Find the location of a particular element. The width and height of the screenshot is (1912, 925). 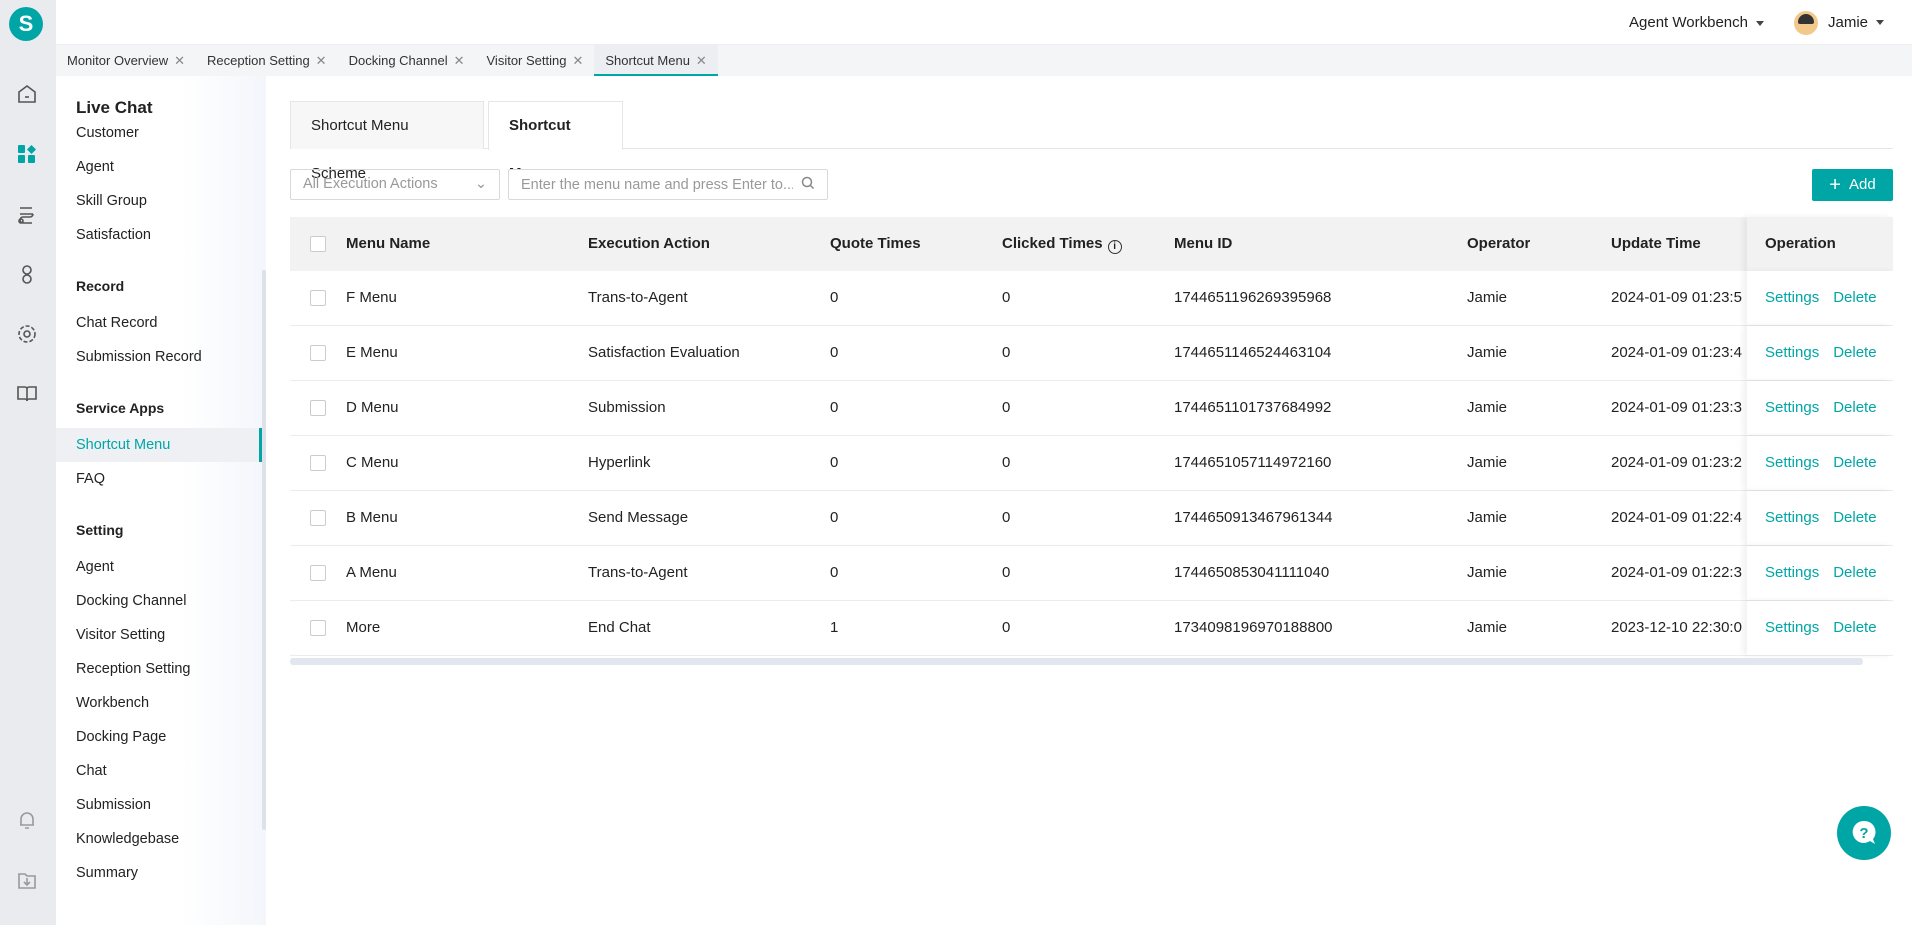

tab-shortcut-menu: Shortcut Menu ✕ is located at coordinates (656, 60).